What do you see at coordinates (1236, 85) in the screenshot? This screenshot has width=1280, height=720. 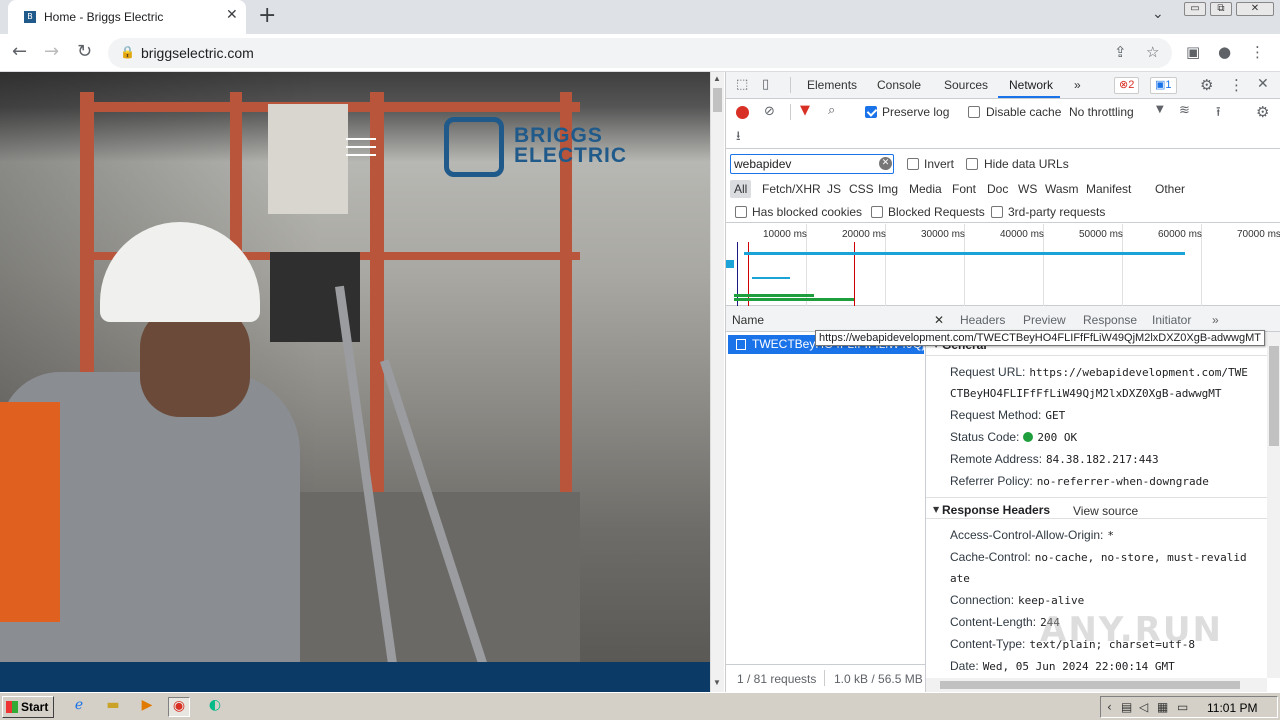 I see `devtools-menu-icon: ⋮` at bounding box center [1236, 85].